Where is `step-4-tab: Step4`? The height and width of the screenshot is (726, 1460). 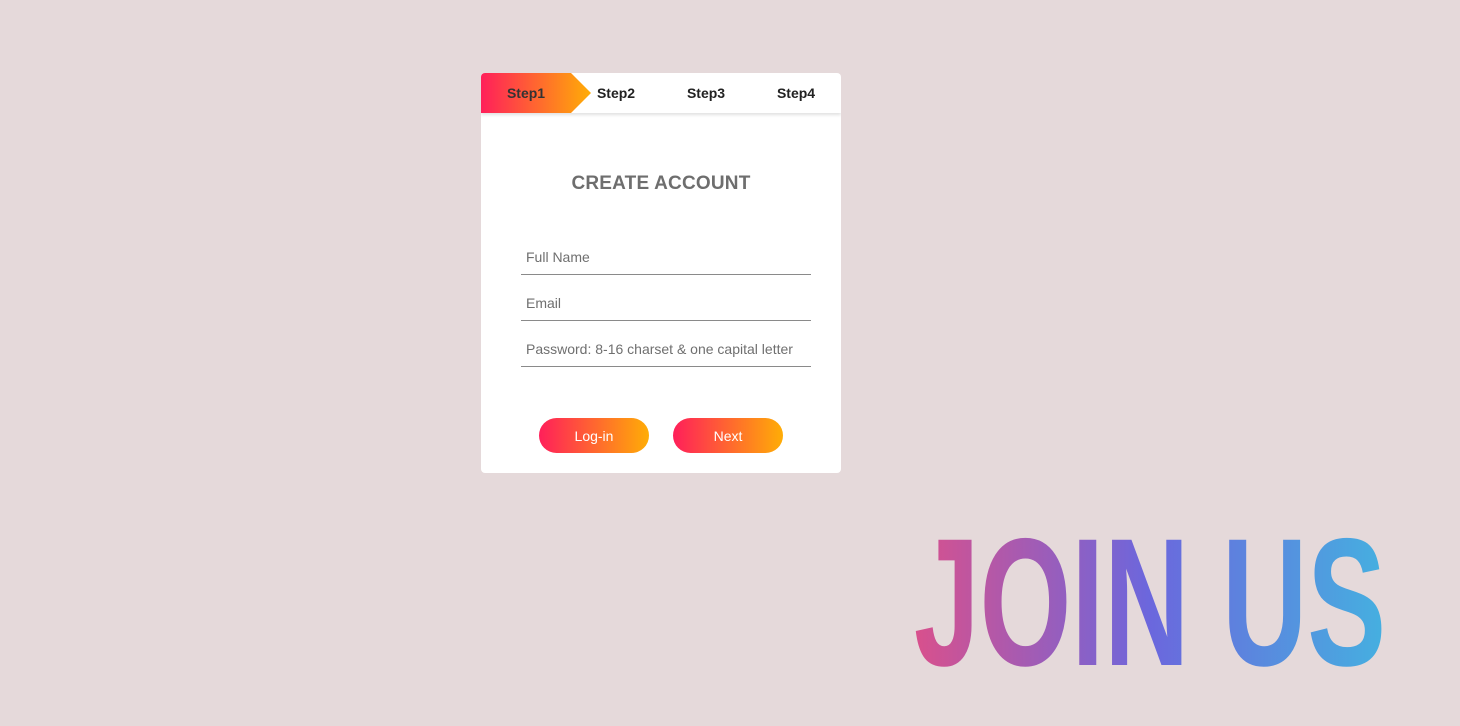
step-4-tab: Step4 is located at coordinates (796, 93).